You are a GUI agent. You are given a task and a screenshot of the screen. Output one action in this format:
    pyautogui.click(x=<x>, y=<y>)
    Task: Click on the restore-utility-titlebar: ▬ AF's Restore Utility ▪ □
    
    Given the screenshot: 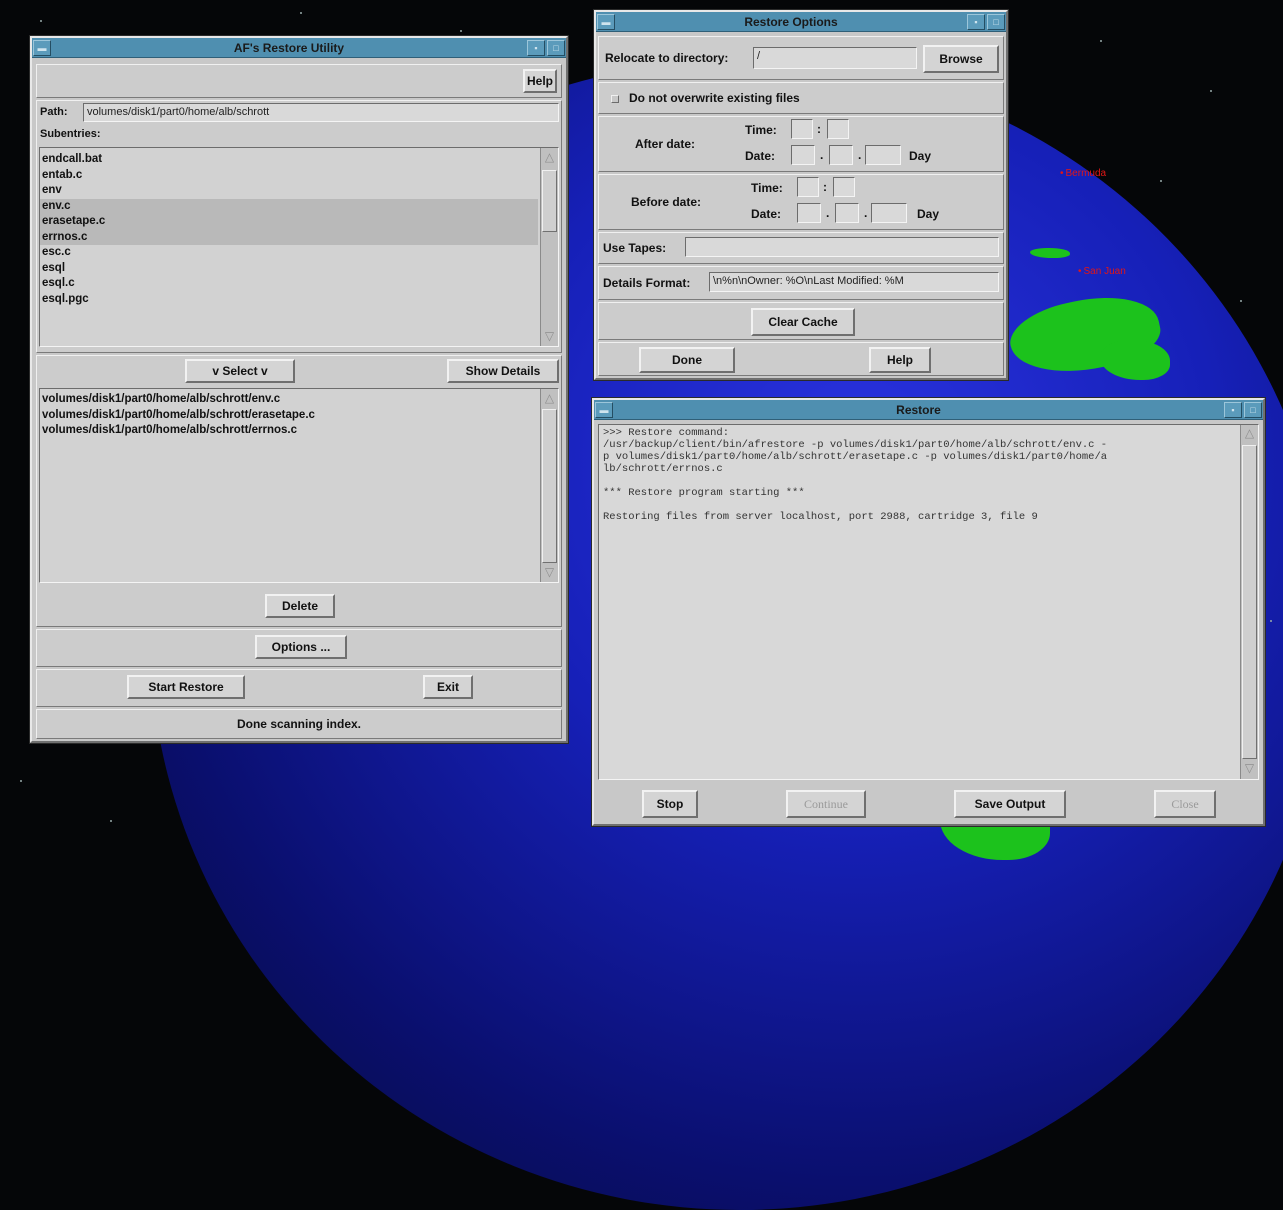 What is the action you would take?
    pyautogui.click(x=299, y=48)
    